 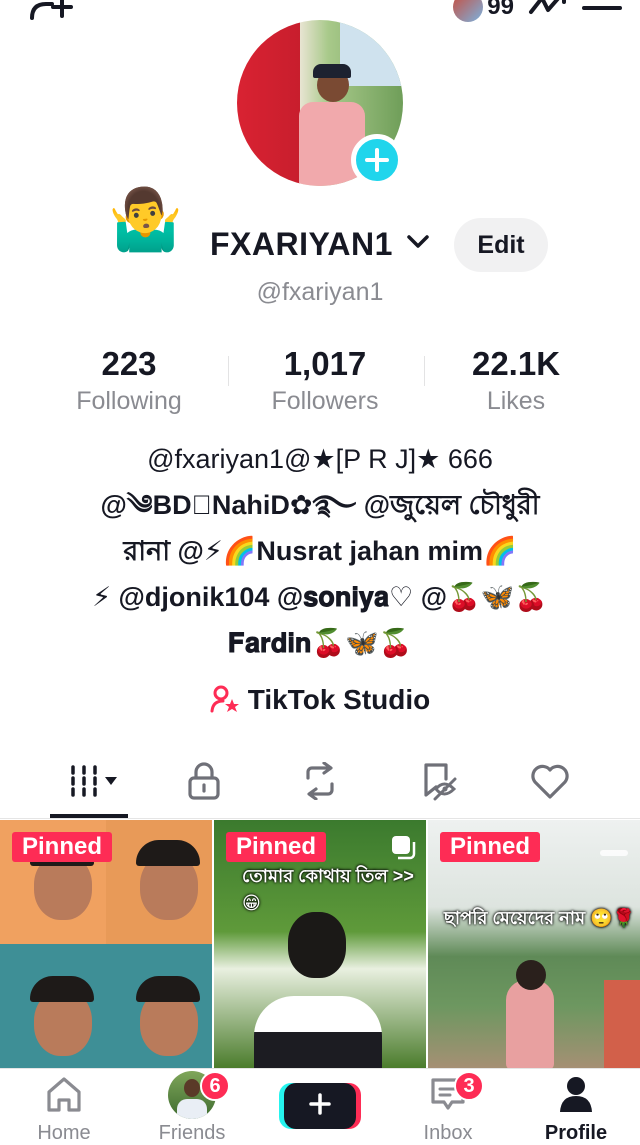 I want to click on studio-label: TikTok Studio, so click(x=339, y=699).